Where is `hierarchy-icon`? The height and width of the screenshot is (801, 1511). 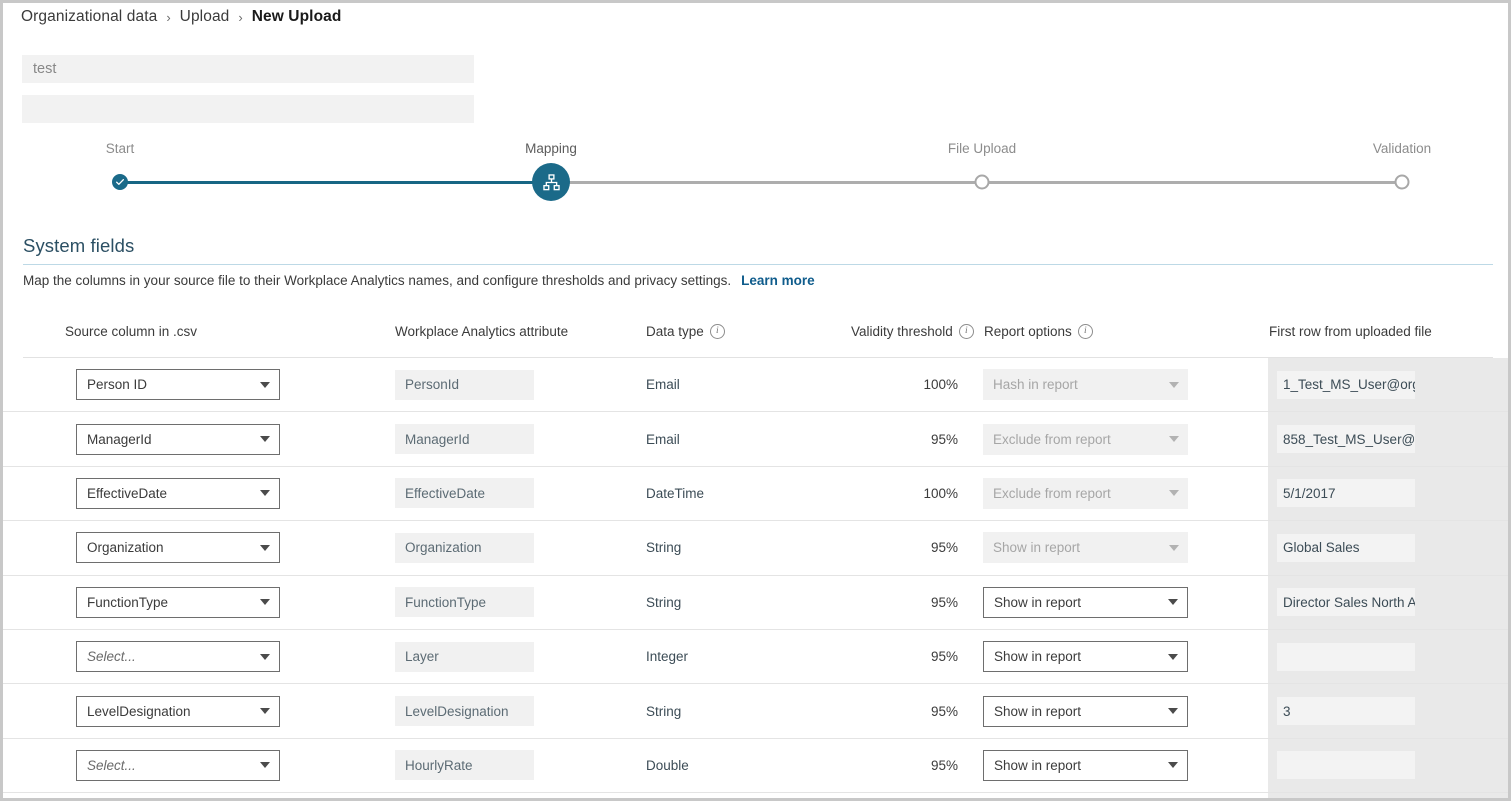
hierarchy-icon is located at coordinates (551, 181).